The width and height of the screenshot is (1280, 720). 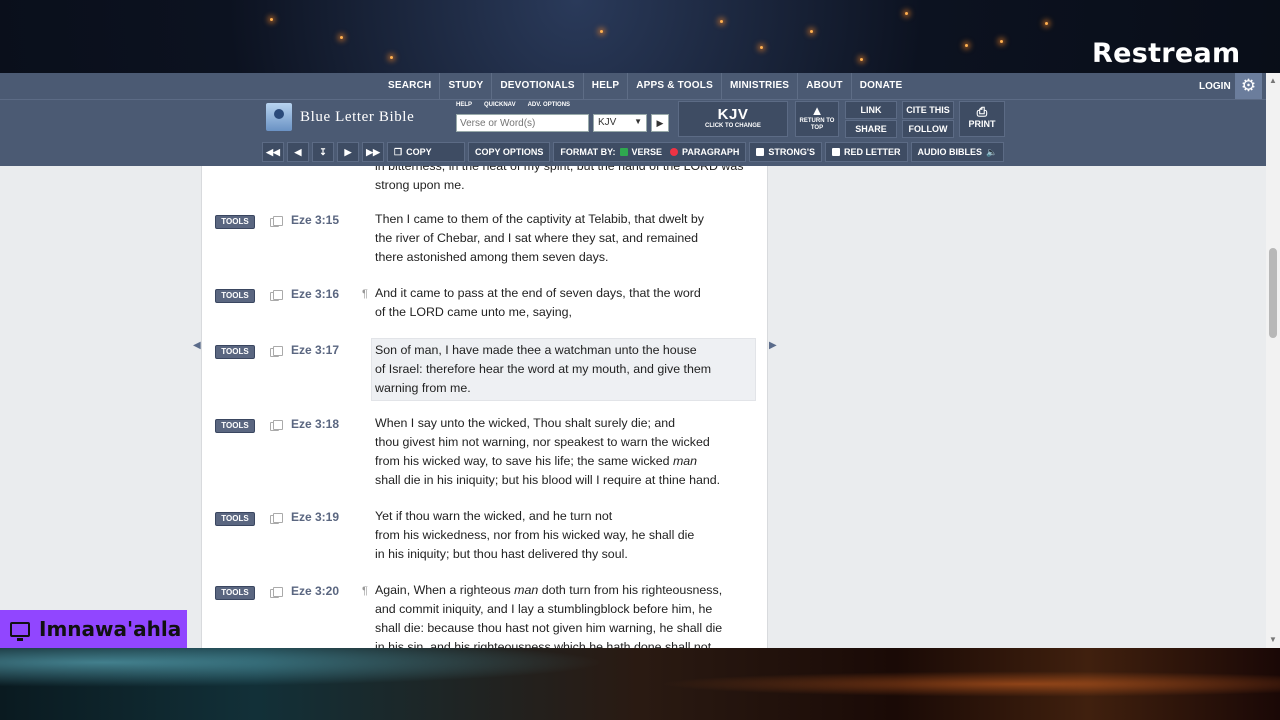 I want to click on caret-down-icon: ▼, so click(x=638, y=121).